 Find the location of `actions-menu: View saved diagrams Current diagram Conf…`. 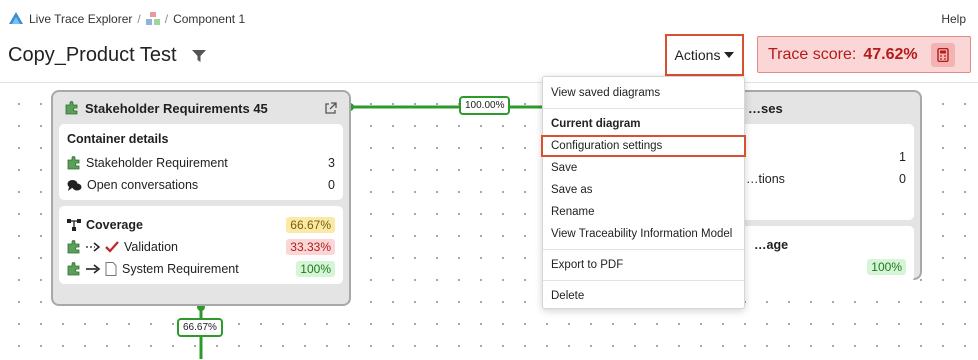

actions-menu: View saved diagrams Current diagram Conf… is located at coordinates (643, 192).